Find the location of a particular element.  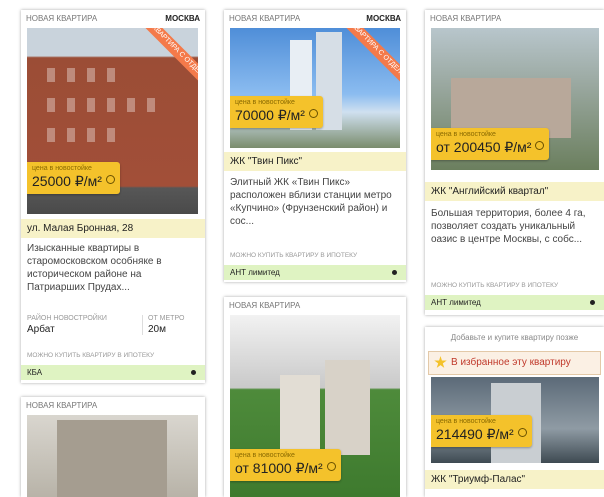

developer-bar: КБА is located at coordinates (113, 372).